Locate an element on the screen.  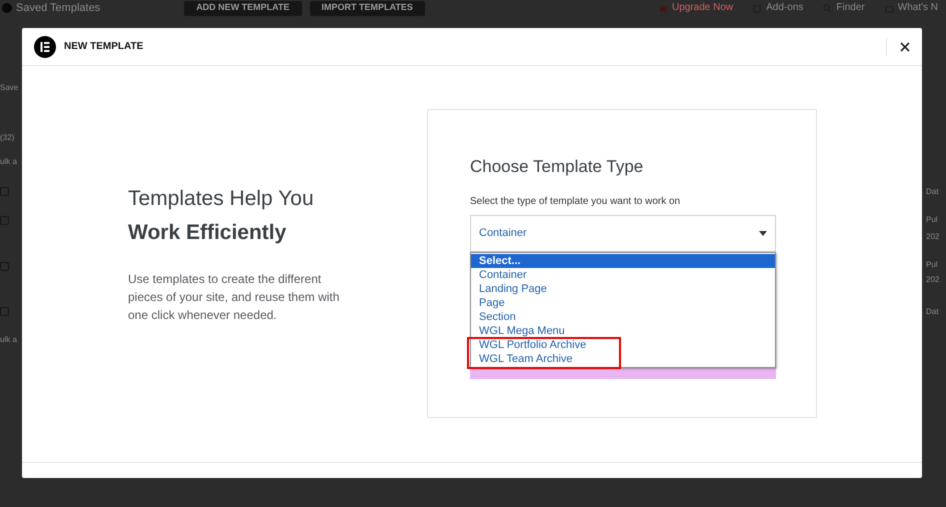
page-button: IMPORT TEMPLATES is located at coordinates (367, 8).